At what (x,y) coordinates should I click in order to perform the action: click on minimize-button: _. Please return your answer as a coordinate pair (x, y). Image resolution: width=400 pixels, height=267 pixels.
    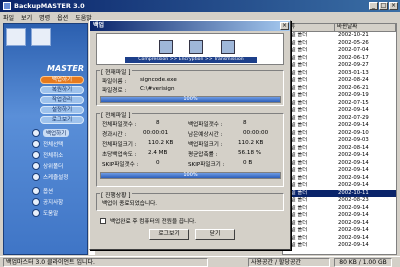
    Looking at the image, I should click on (373, 6).